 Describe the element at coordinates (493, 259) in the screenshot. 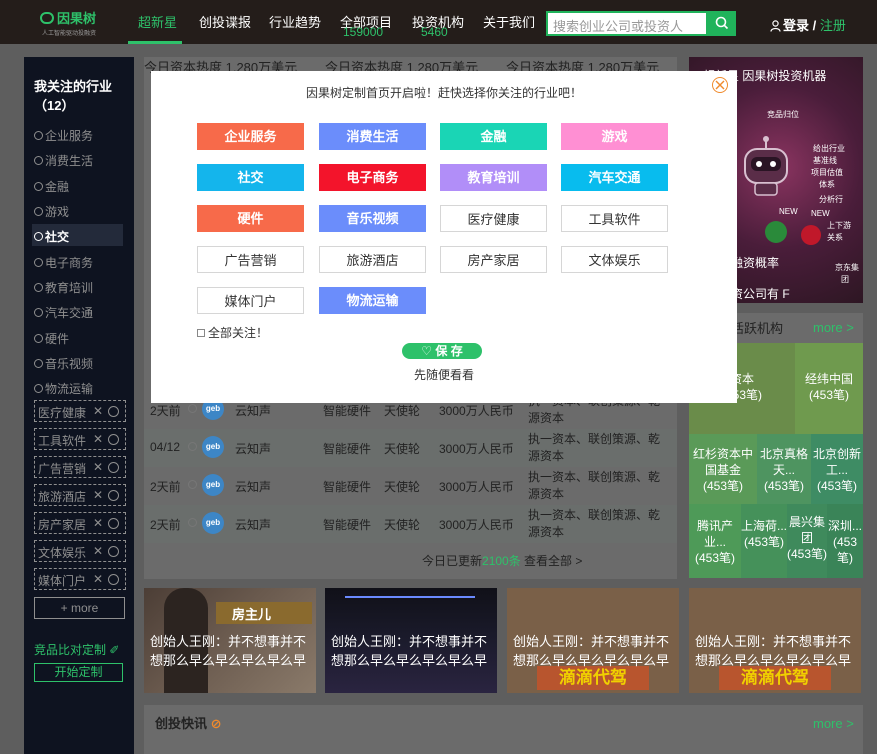

I see `industry-tag: 房产家居` at that location.